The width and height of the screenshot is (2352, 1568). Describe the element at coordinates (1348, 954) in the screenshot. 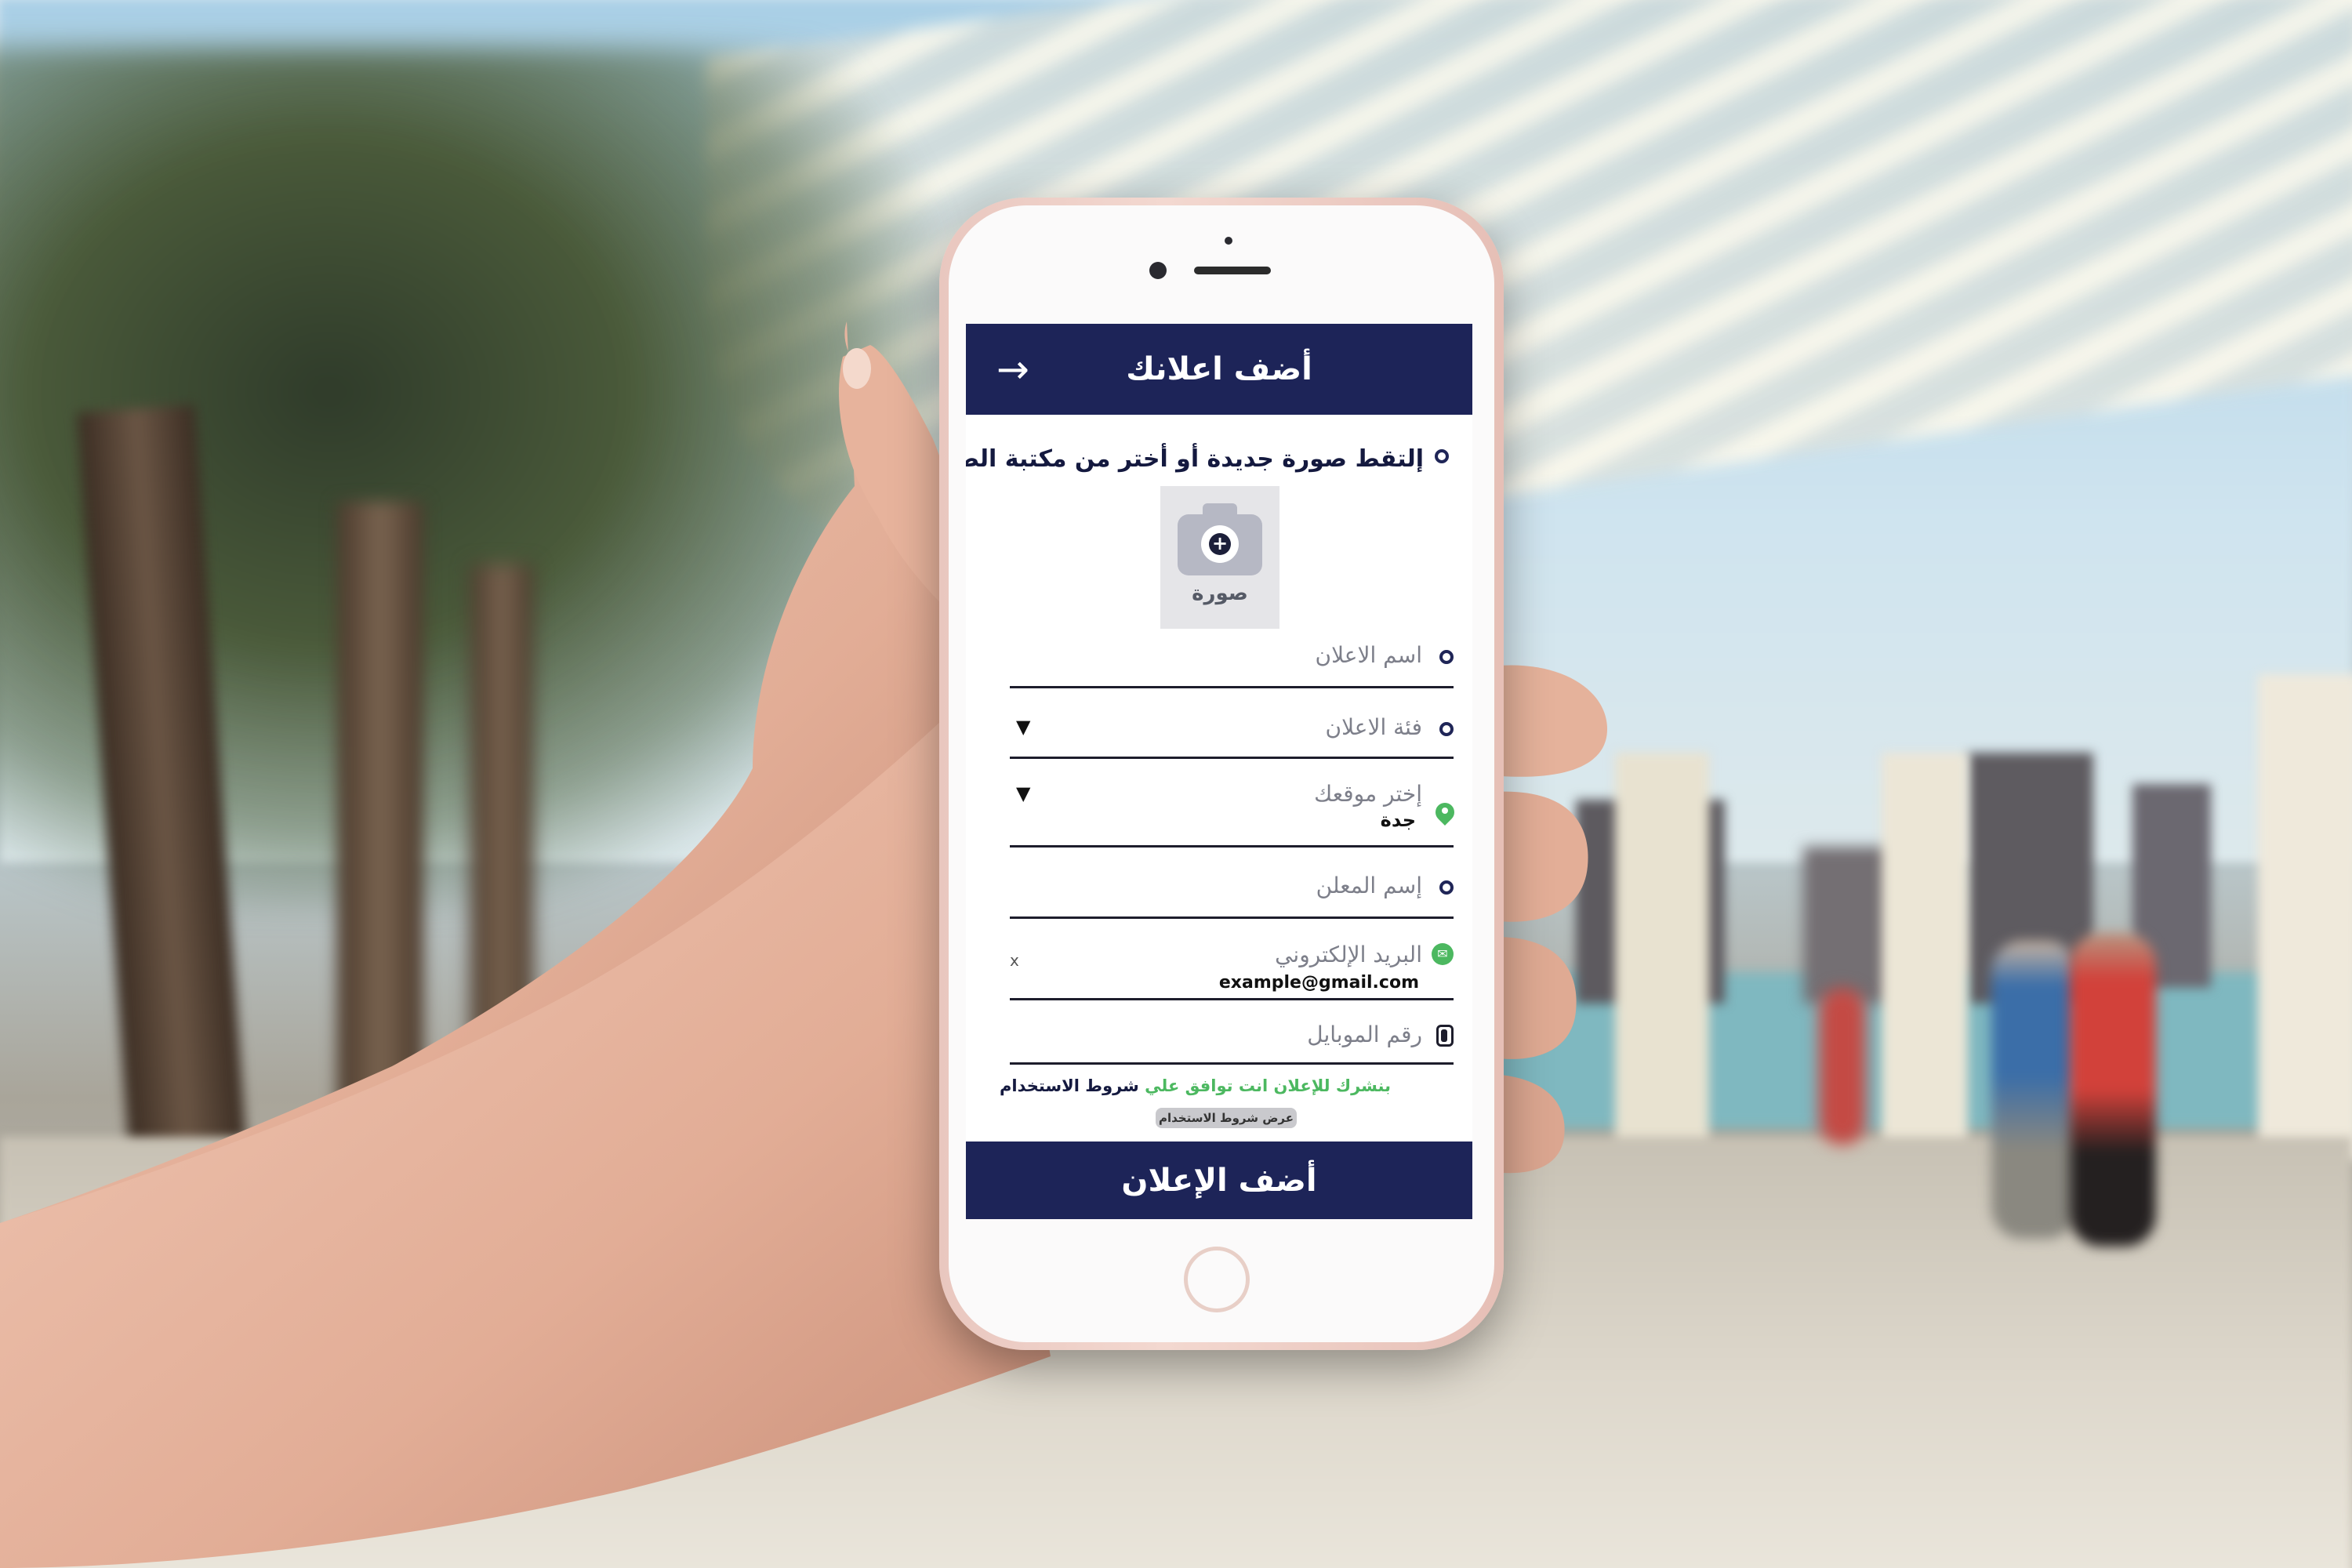

I see `email-placeholder: البريد الإلكتروني` at that location.